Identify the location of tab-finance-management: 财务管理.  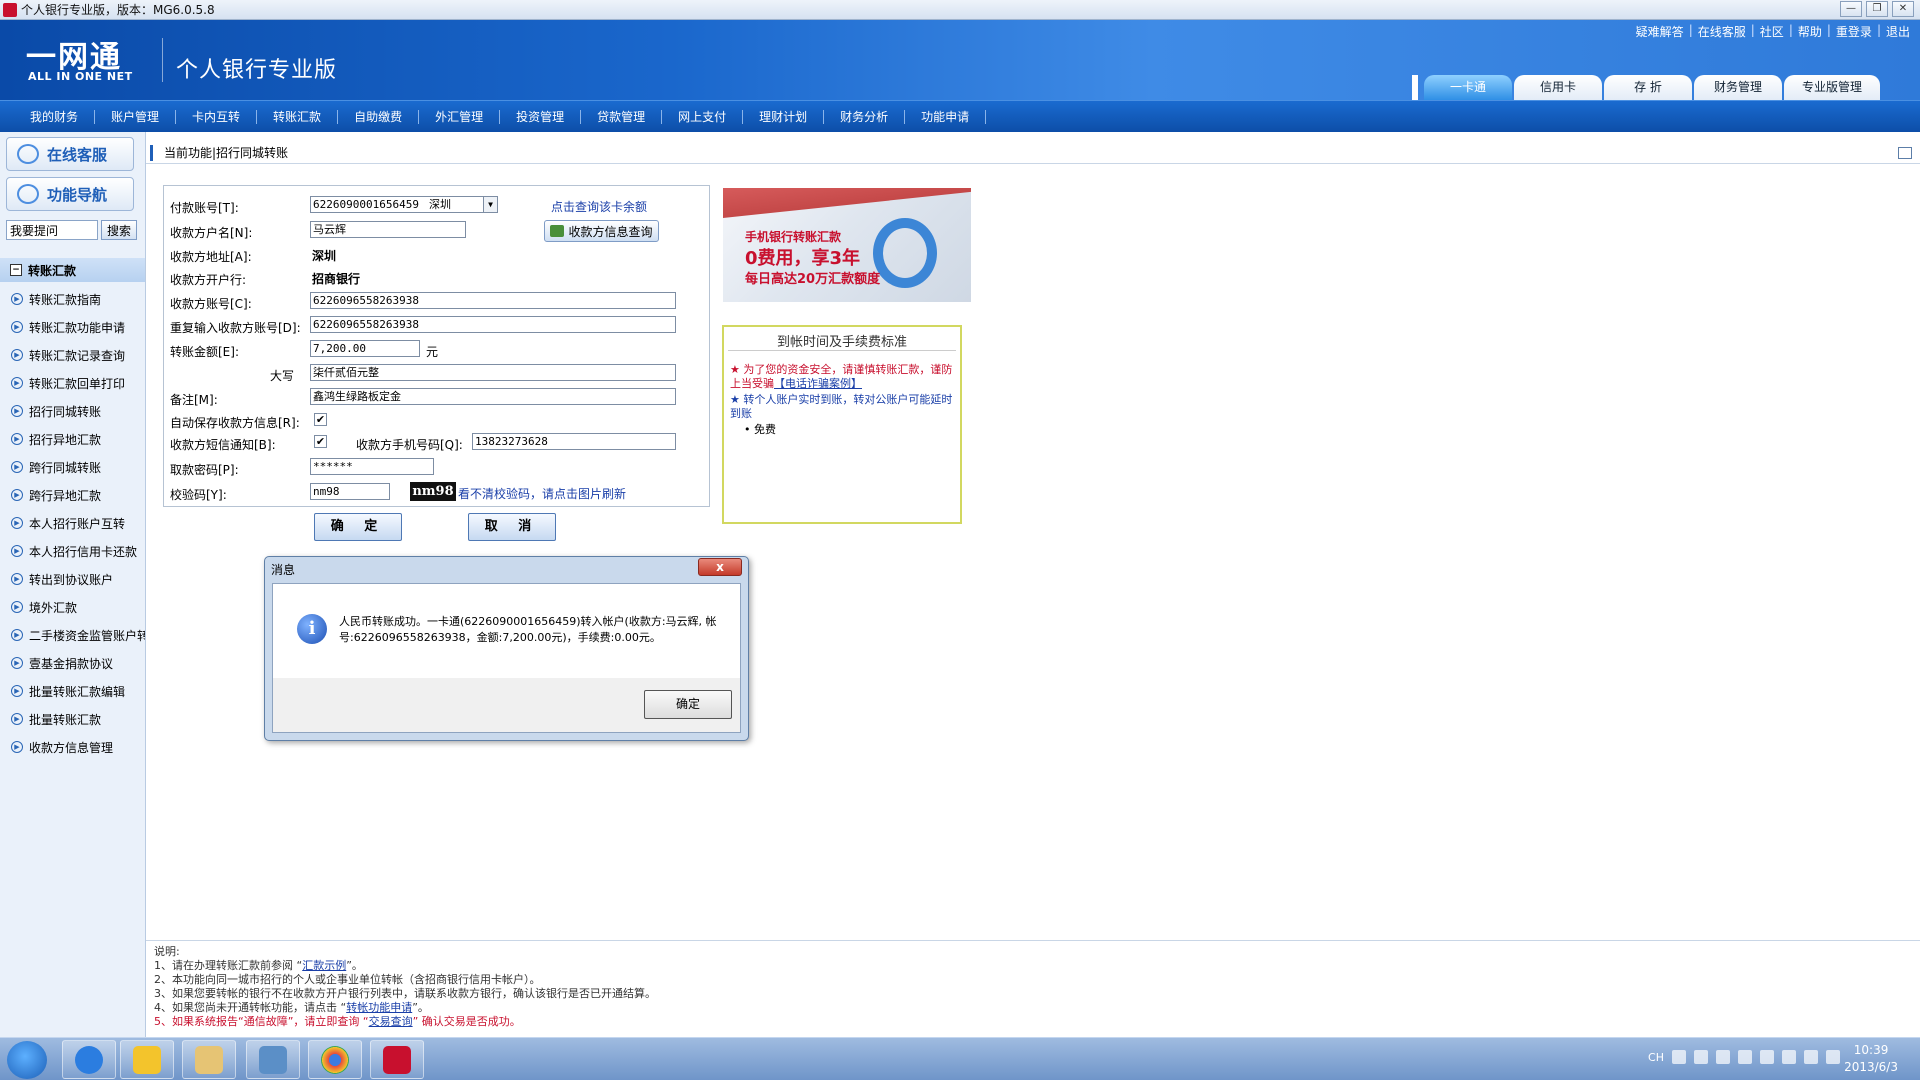
(1737, 87).